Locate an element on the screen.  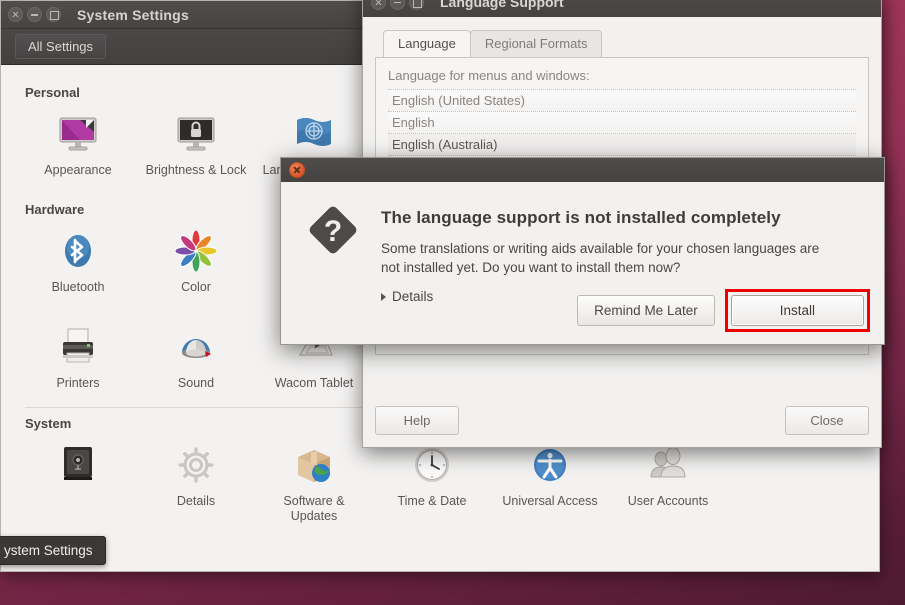
chevron-right-icon is located at coordinates (383, 296).